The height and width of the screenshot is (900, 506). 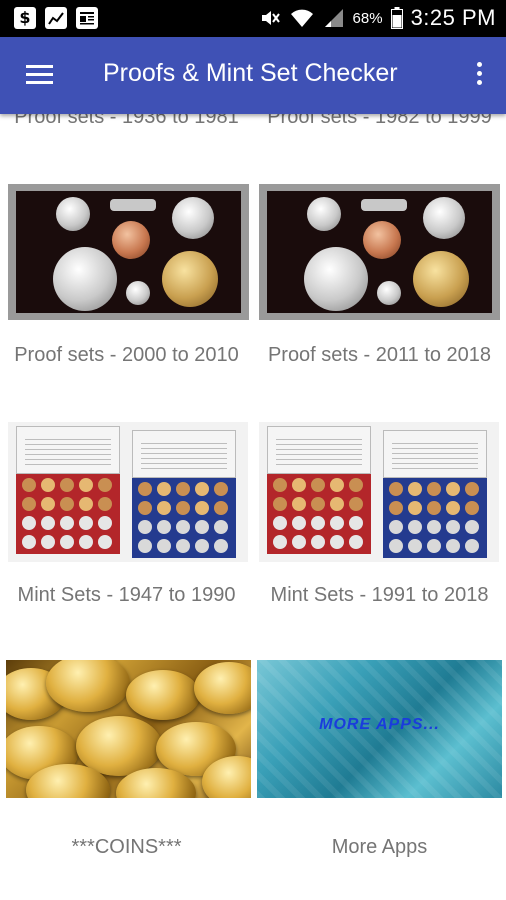 What do you see at coordinates (379, 847) in the screenshot?
I see `grid-item-label: More Apps` at bounding box center [379, 847].